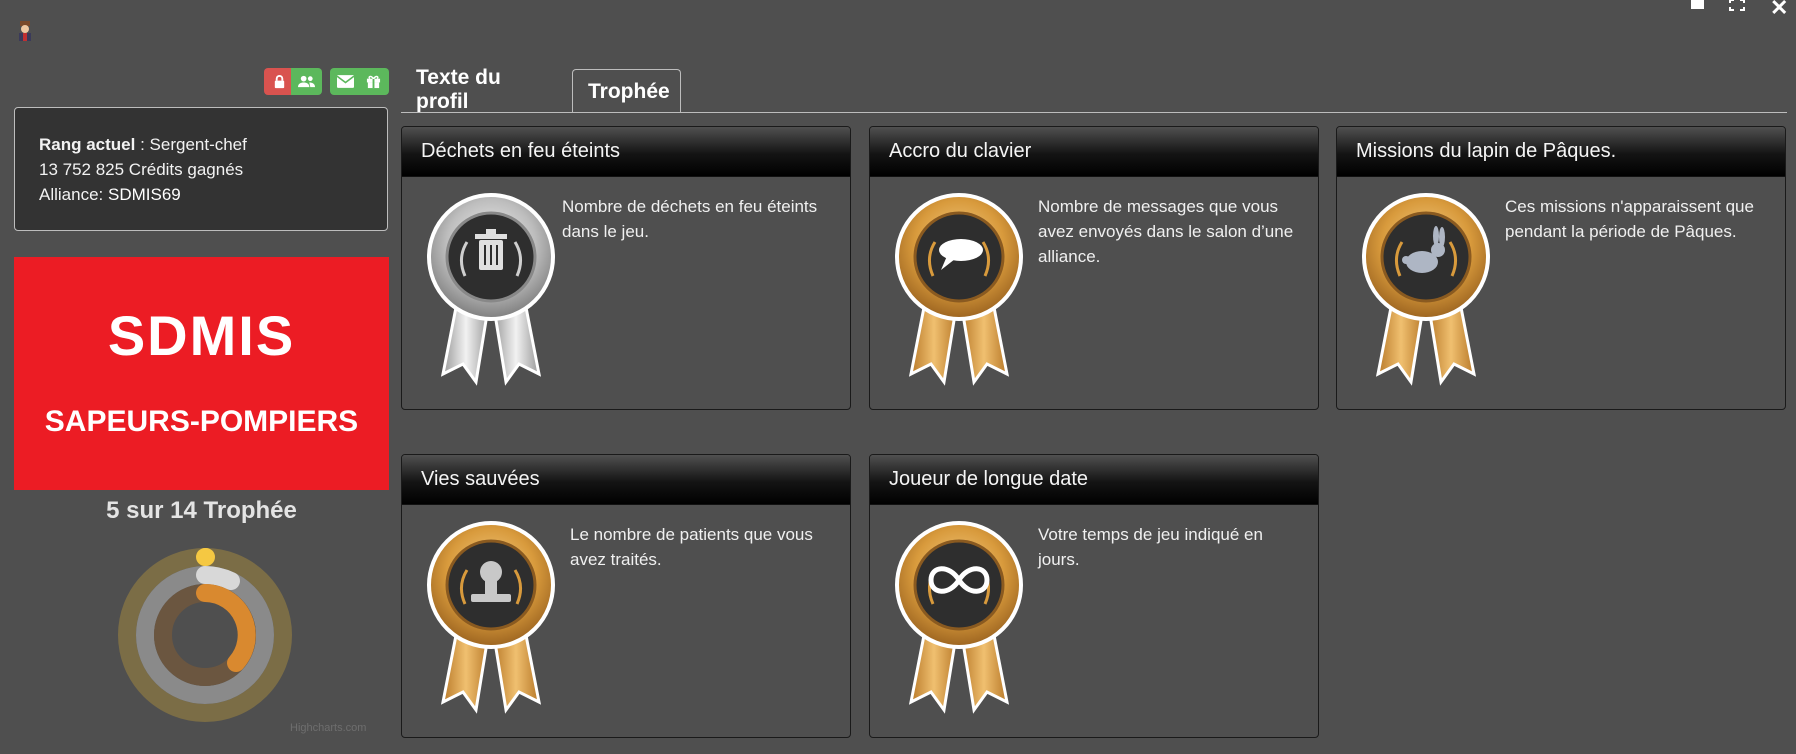 The width and height of the screenshot is (1796, 754). I want to click on message-button, so click(345, 81).